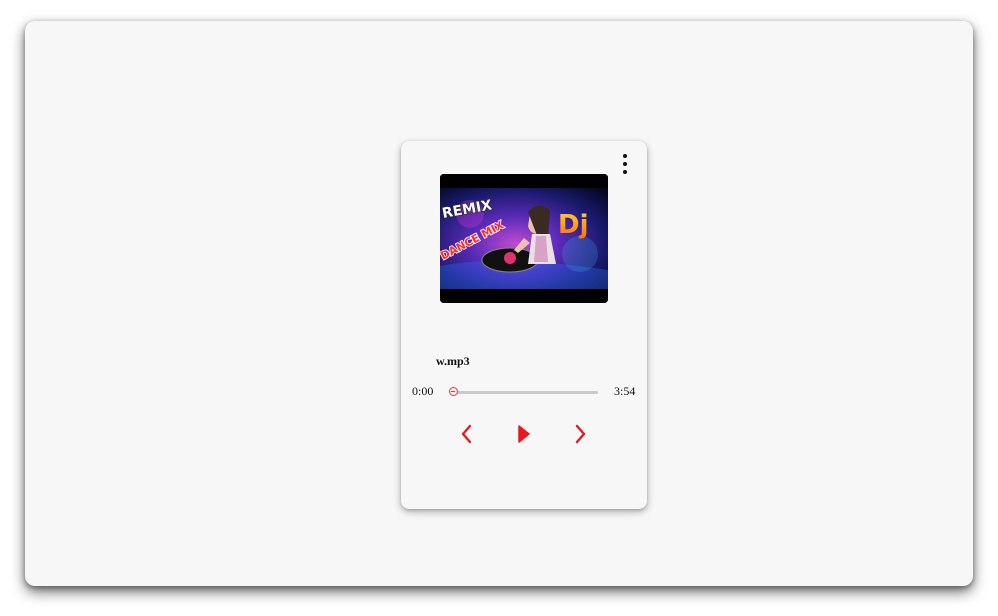 The width and height of the screenshot is (998, 616). I want to click on chevron-right-icon, so click(580, 434).